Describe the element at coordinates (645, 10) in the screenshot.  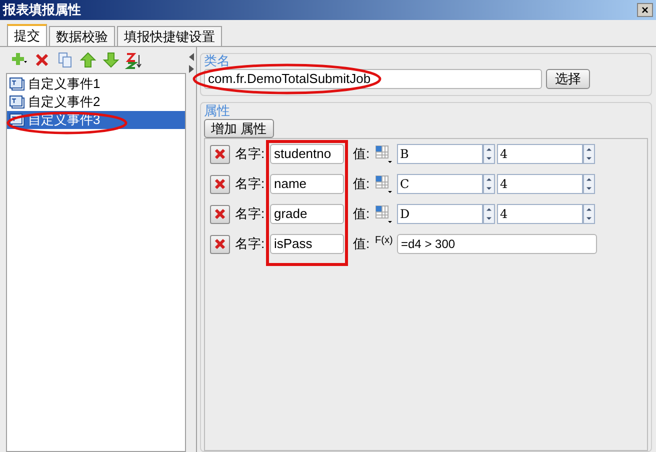
I see `close-button: ×` at that location.